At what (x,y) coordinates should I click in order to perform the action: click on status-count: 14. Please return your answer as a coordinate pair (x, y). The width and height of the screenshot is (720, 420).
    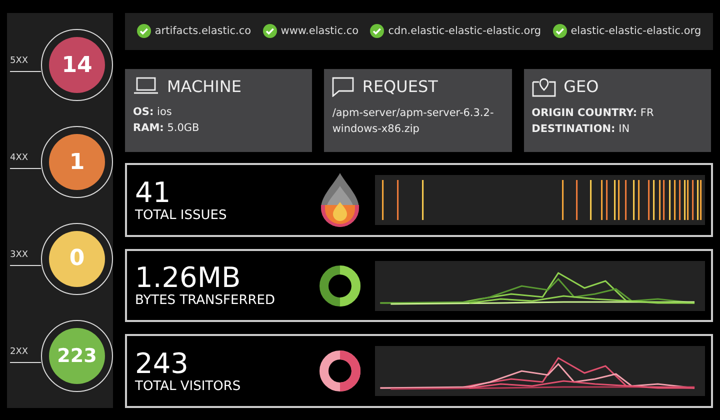
    Looking at the image, I should click on (77, 65).